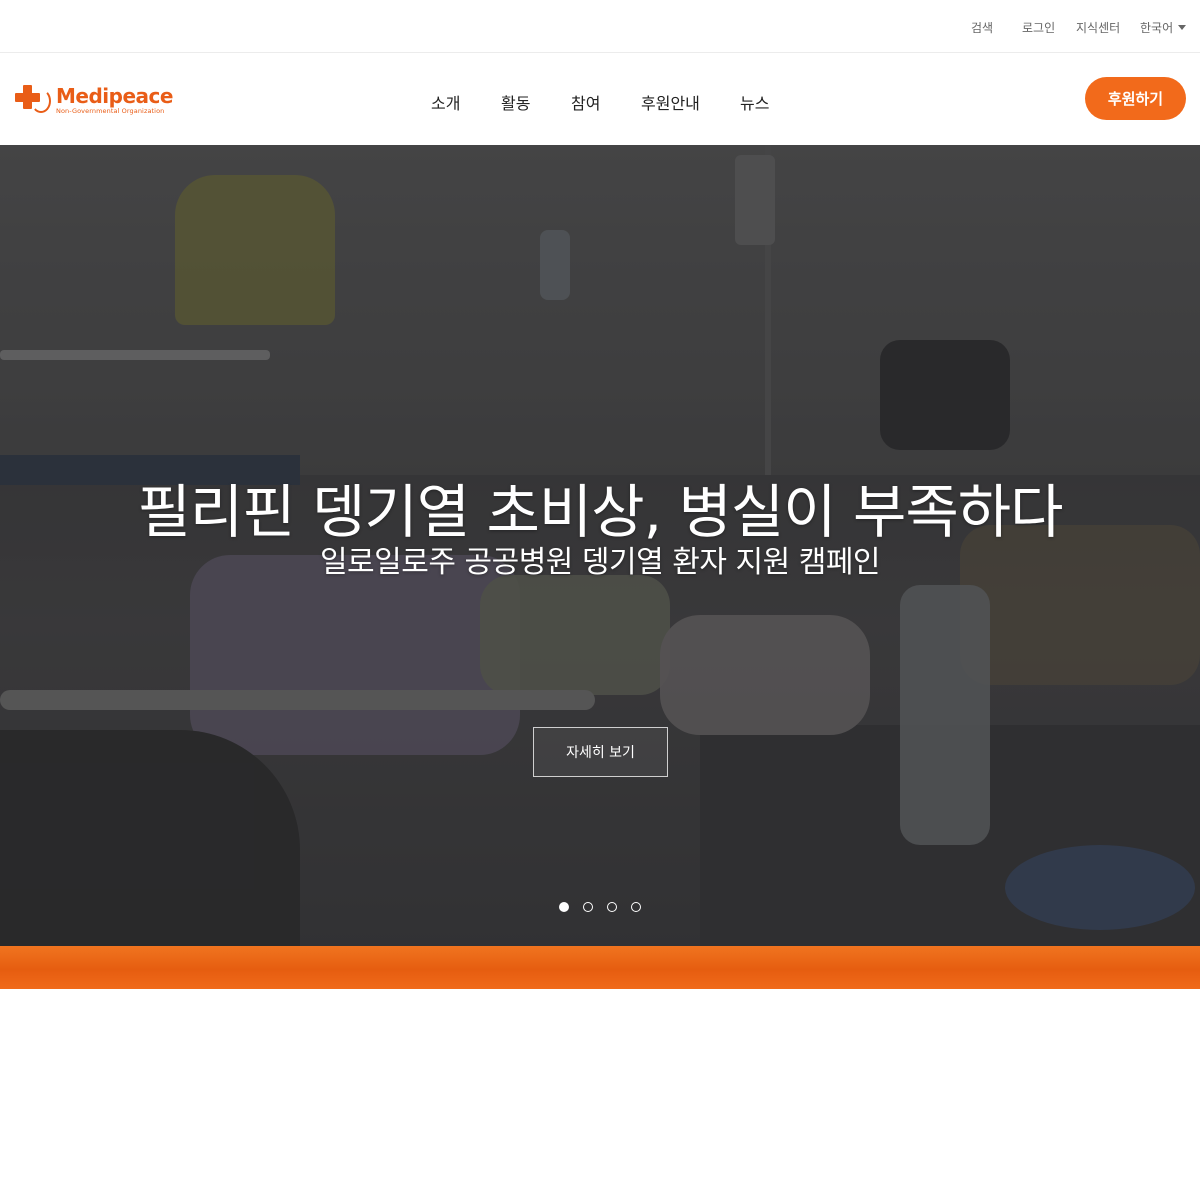 Image resolution: width=1200 pixels, height=1200 pixels. What do you see at coordinates (600, 967) in the screenshot?
I see `orange-band` at bounding box center [600, 967].